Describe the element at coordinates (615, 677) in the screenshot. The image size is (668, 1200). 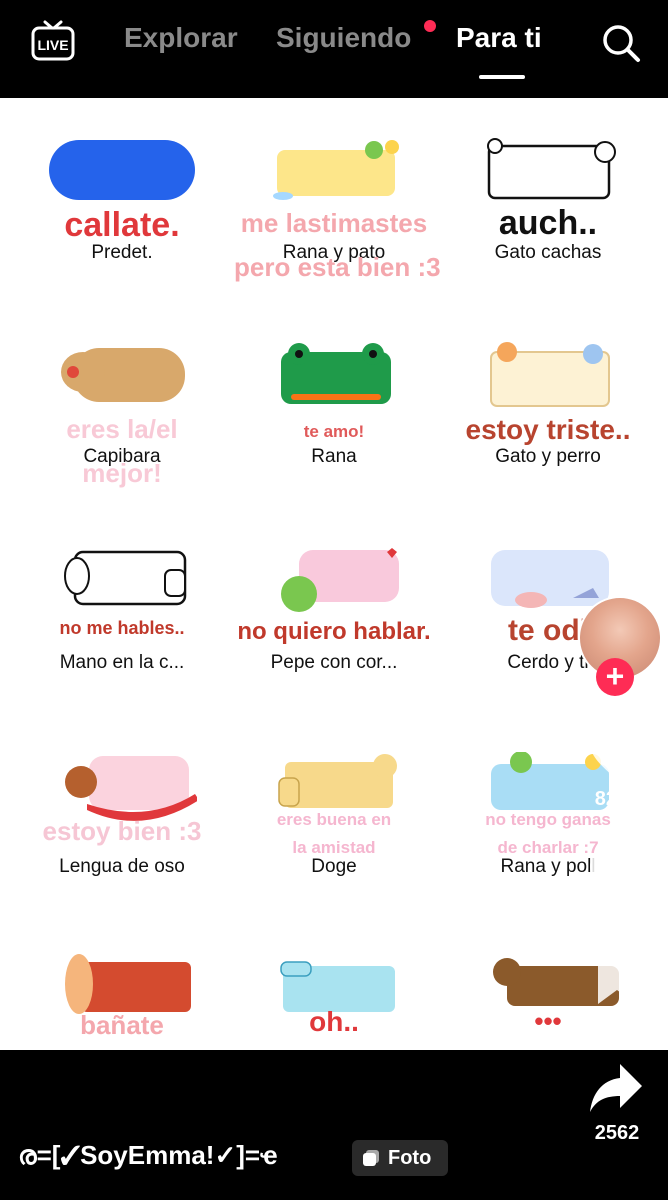
I see `follow-plus-icon: +` at that location.